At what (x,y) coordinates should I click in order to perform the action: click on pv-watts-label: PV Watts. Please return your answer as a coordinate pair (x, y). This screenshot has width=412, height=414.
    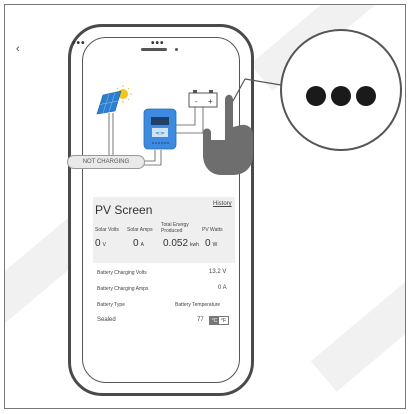
    Looking at the image, I should click on (212, 230).